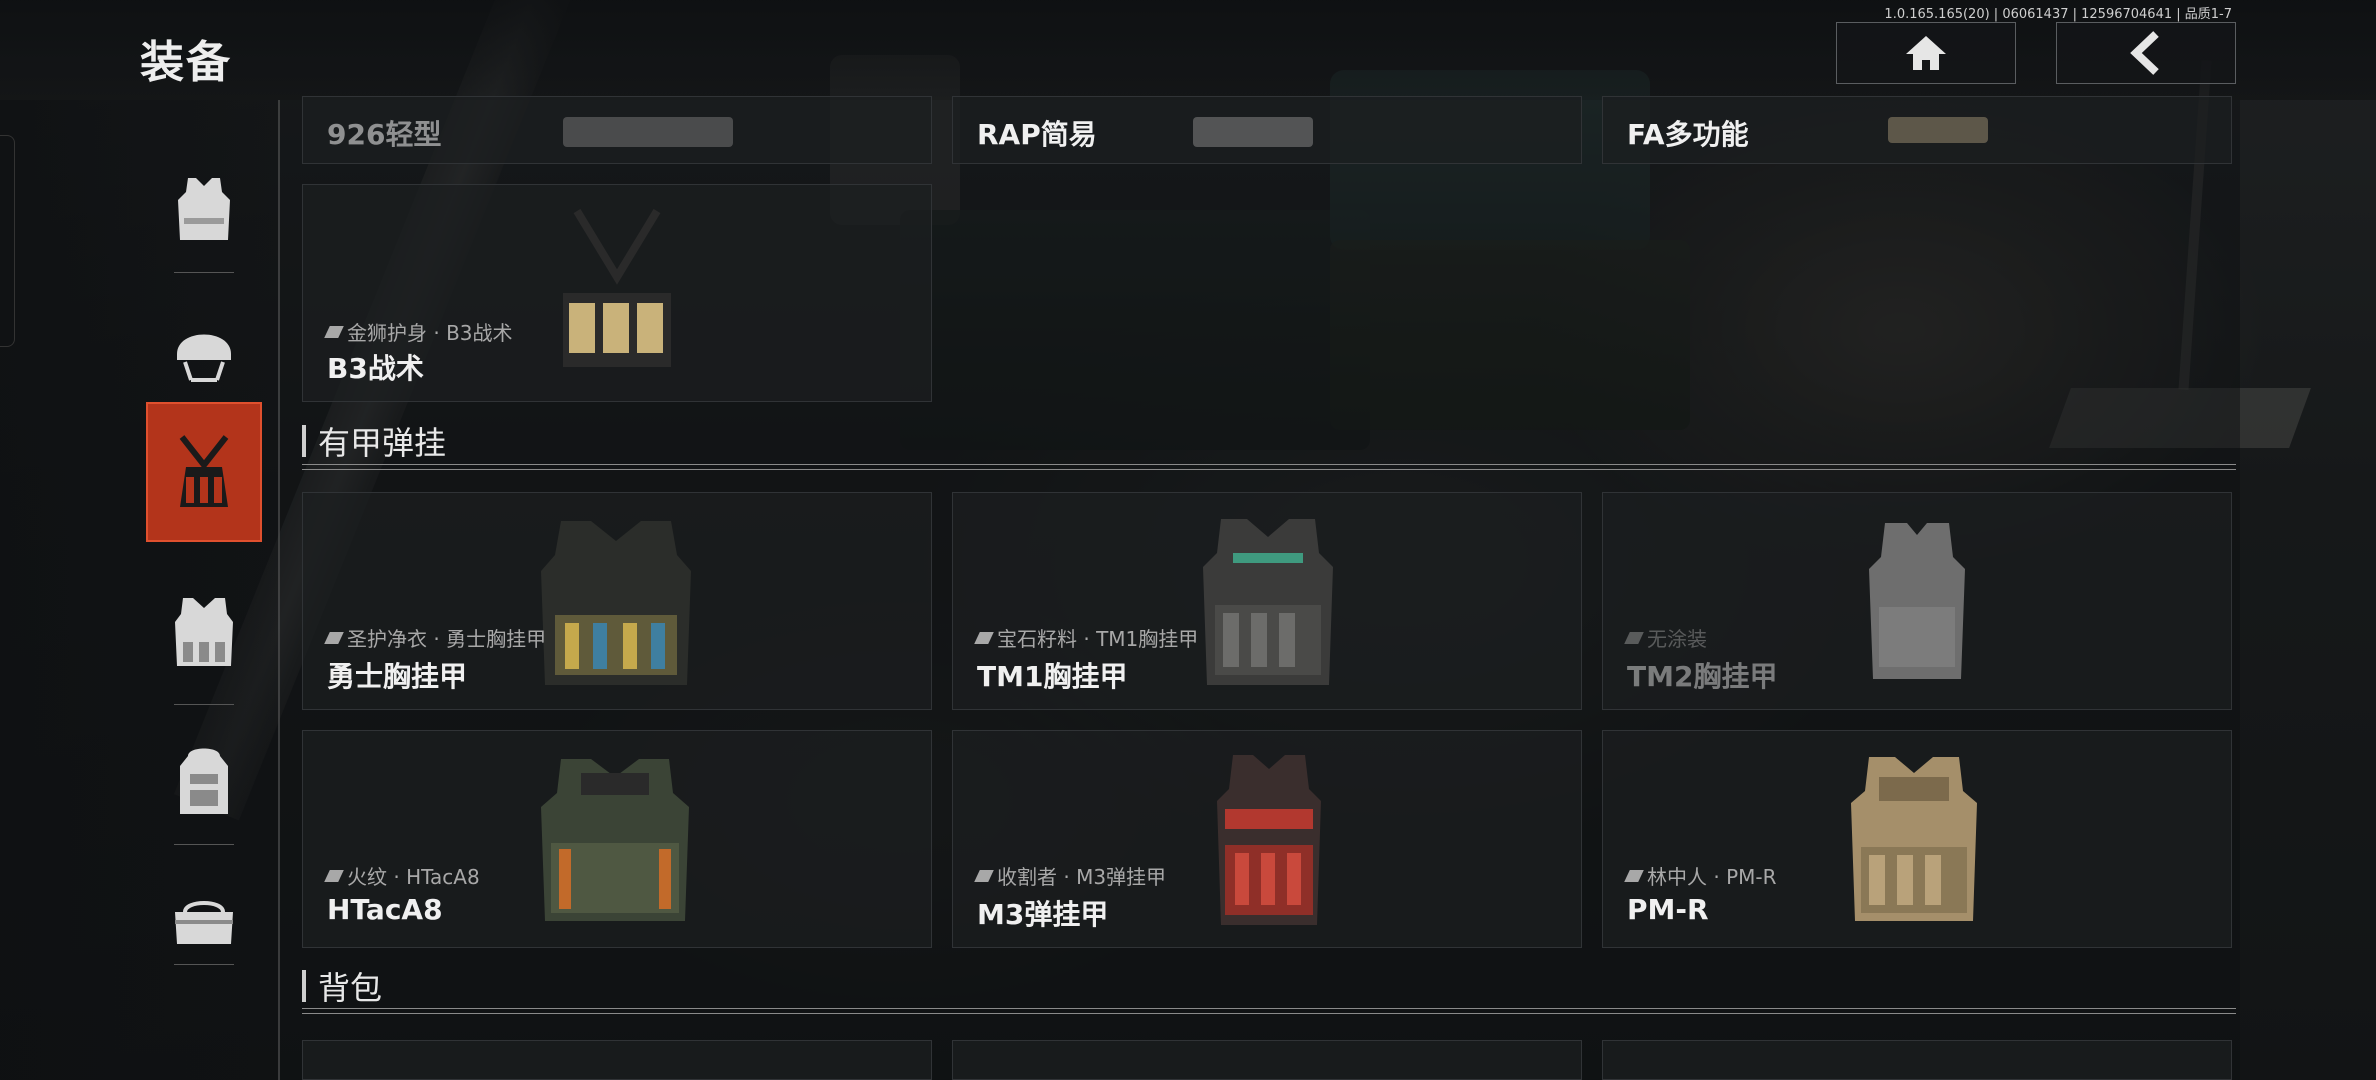  What do you see at coordinates (186, 62) in the screenshot?
I see `page-title: 装备` at bounding box center [186, 62].